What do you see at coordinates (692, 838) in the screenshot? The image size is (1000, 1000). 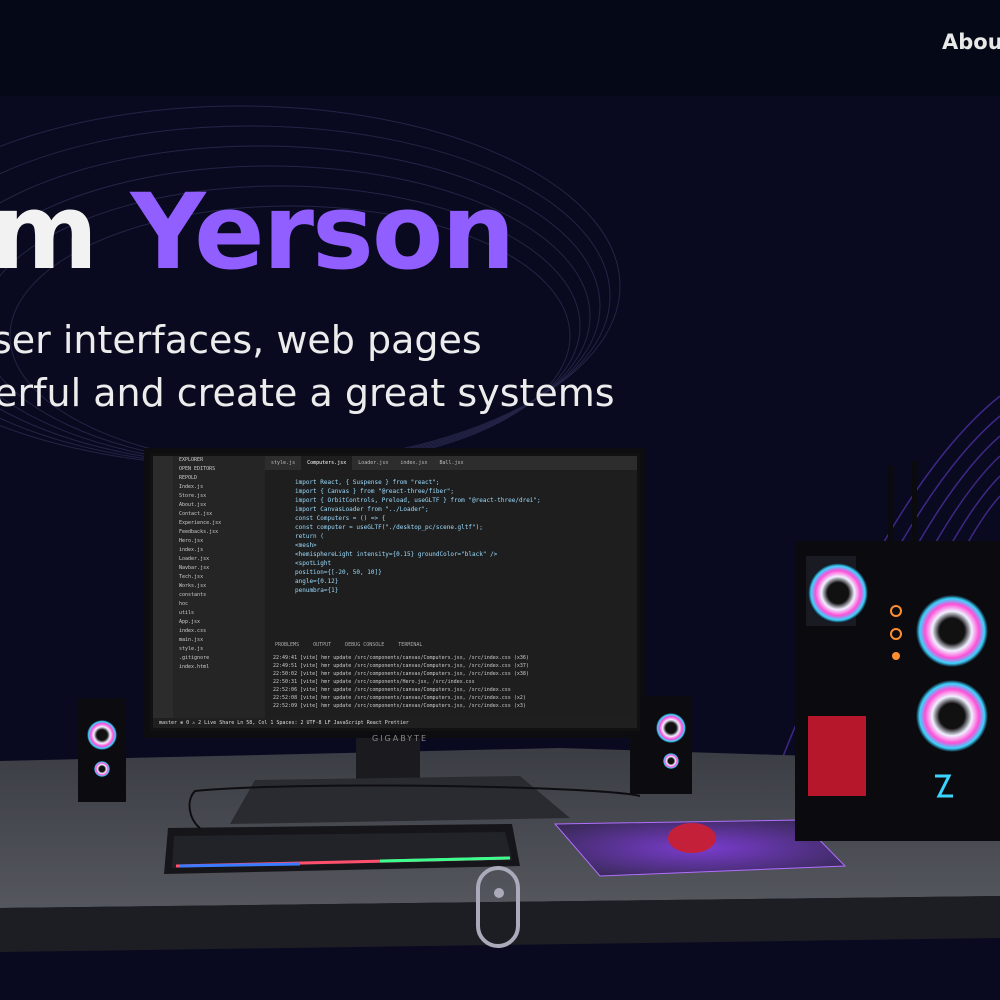 I see `gaming-mouse` at bounding box center [692, 838].